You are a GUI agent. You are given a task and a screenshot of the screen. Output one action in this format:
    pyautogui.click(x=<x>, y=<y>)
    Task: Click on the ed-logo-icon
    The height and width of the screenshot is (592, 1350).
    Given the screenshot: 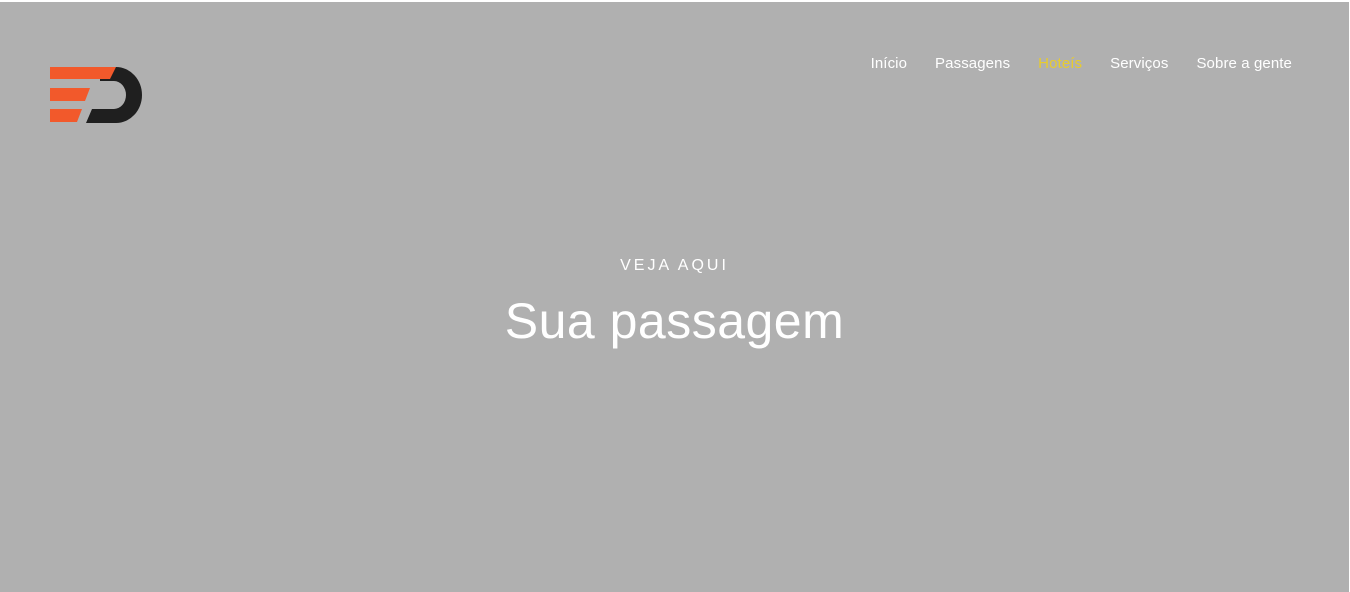 What is the action you would take?
    pyautogui.click(x=96, y=95)
    